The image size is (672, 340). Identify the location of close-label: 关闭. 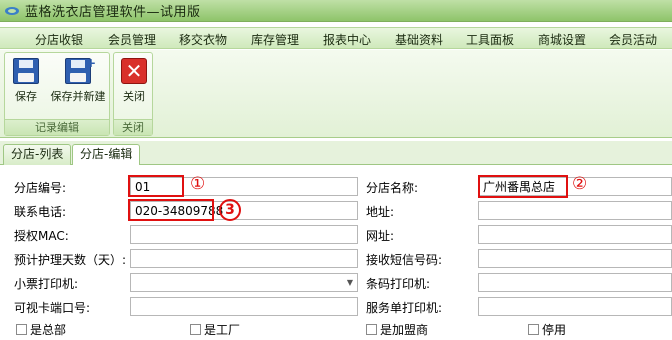
(134, 96).